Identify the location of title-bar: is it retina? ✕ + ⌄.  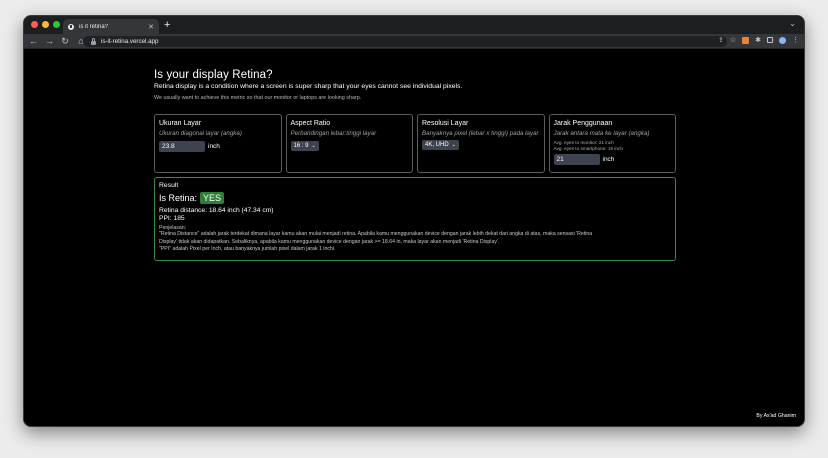
(414, 25).